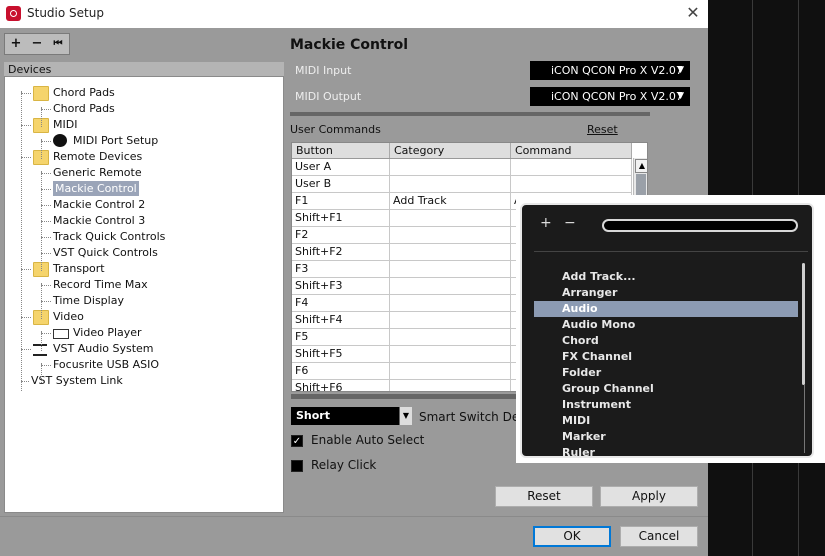 The width and height of the screenshot is (825, 556). Describe the element at coordinates (450, 201) in the screenshot. I see `category-cell: Add Track` at that location.